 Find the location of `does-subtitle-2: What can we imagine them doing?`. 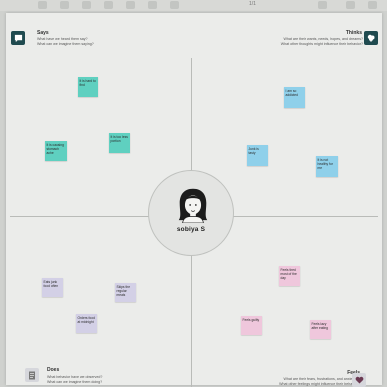

does-subtitle-2: What can we imagine them doing? is located at coordinates (75, 382).